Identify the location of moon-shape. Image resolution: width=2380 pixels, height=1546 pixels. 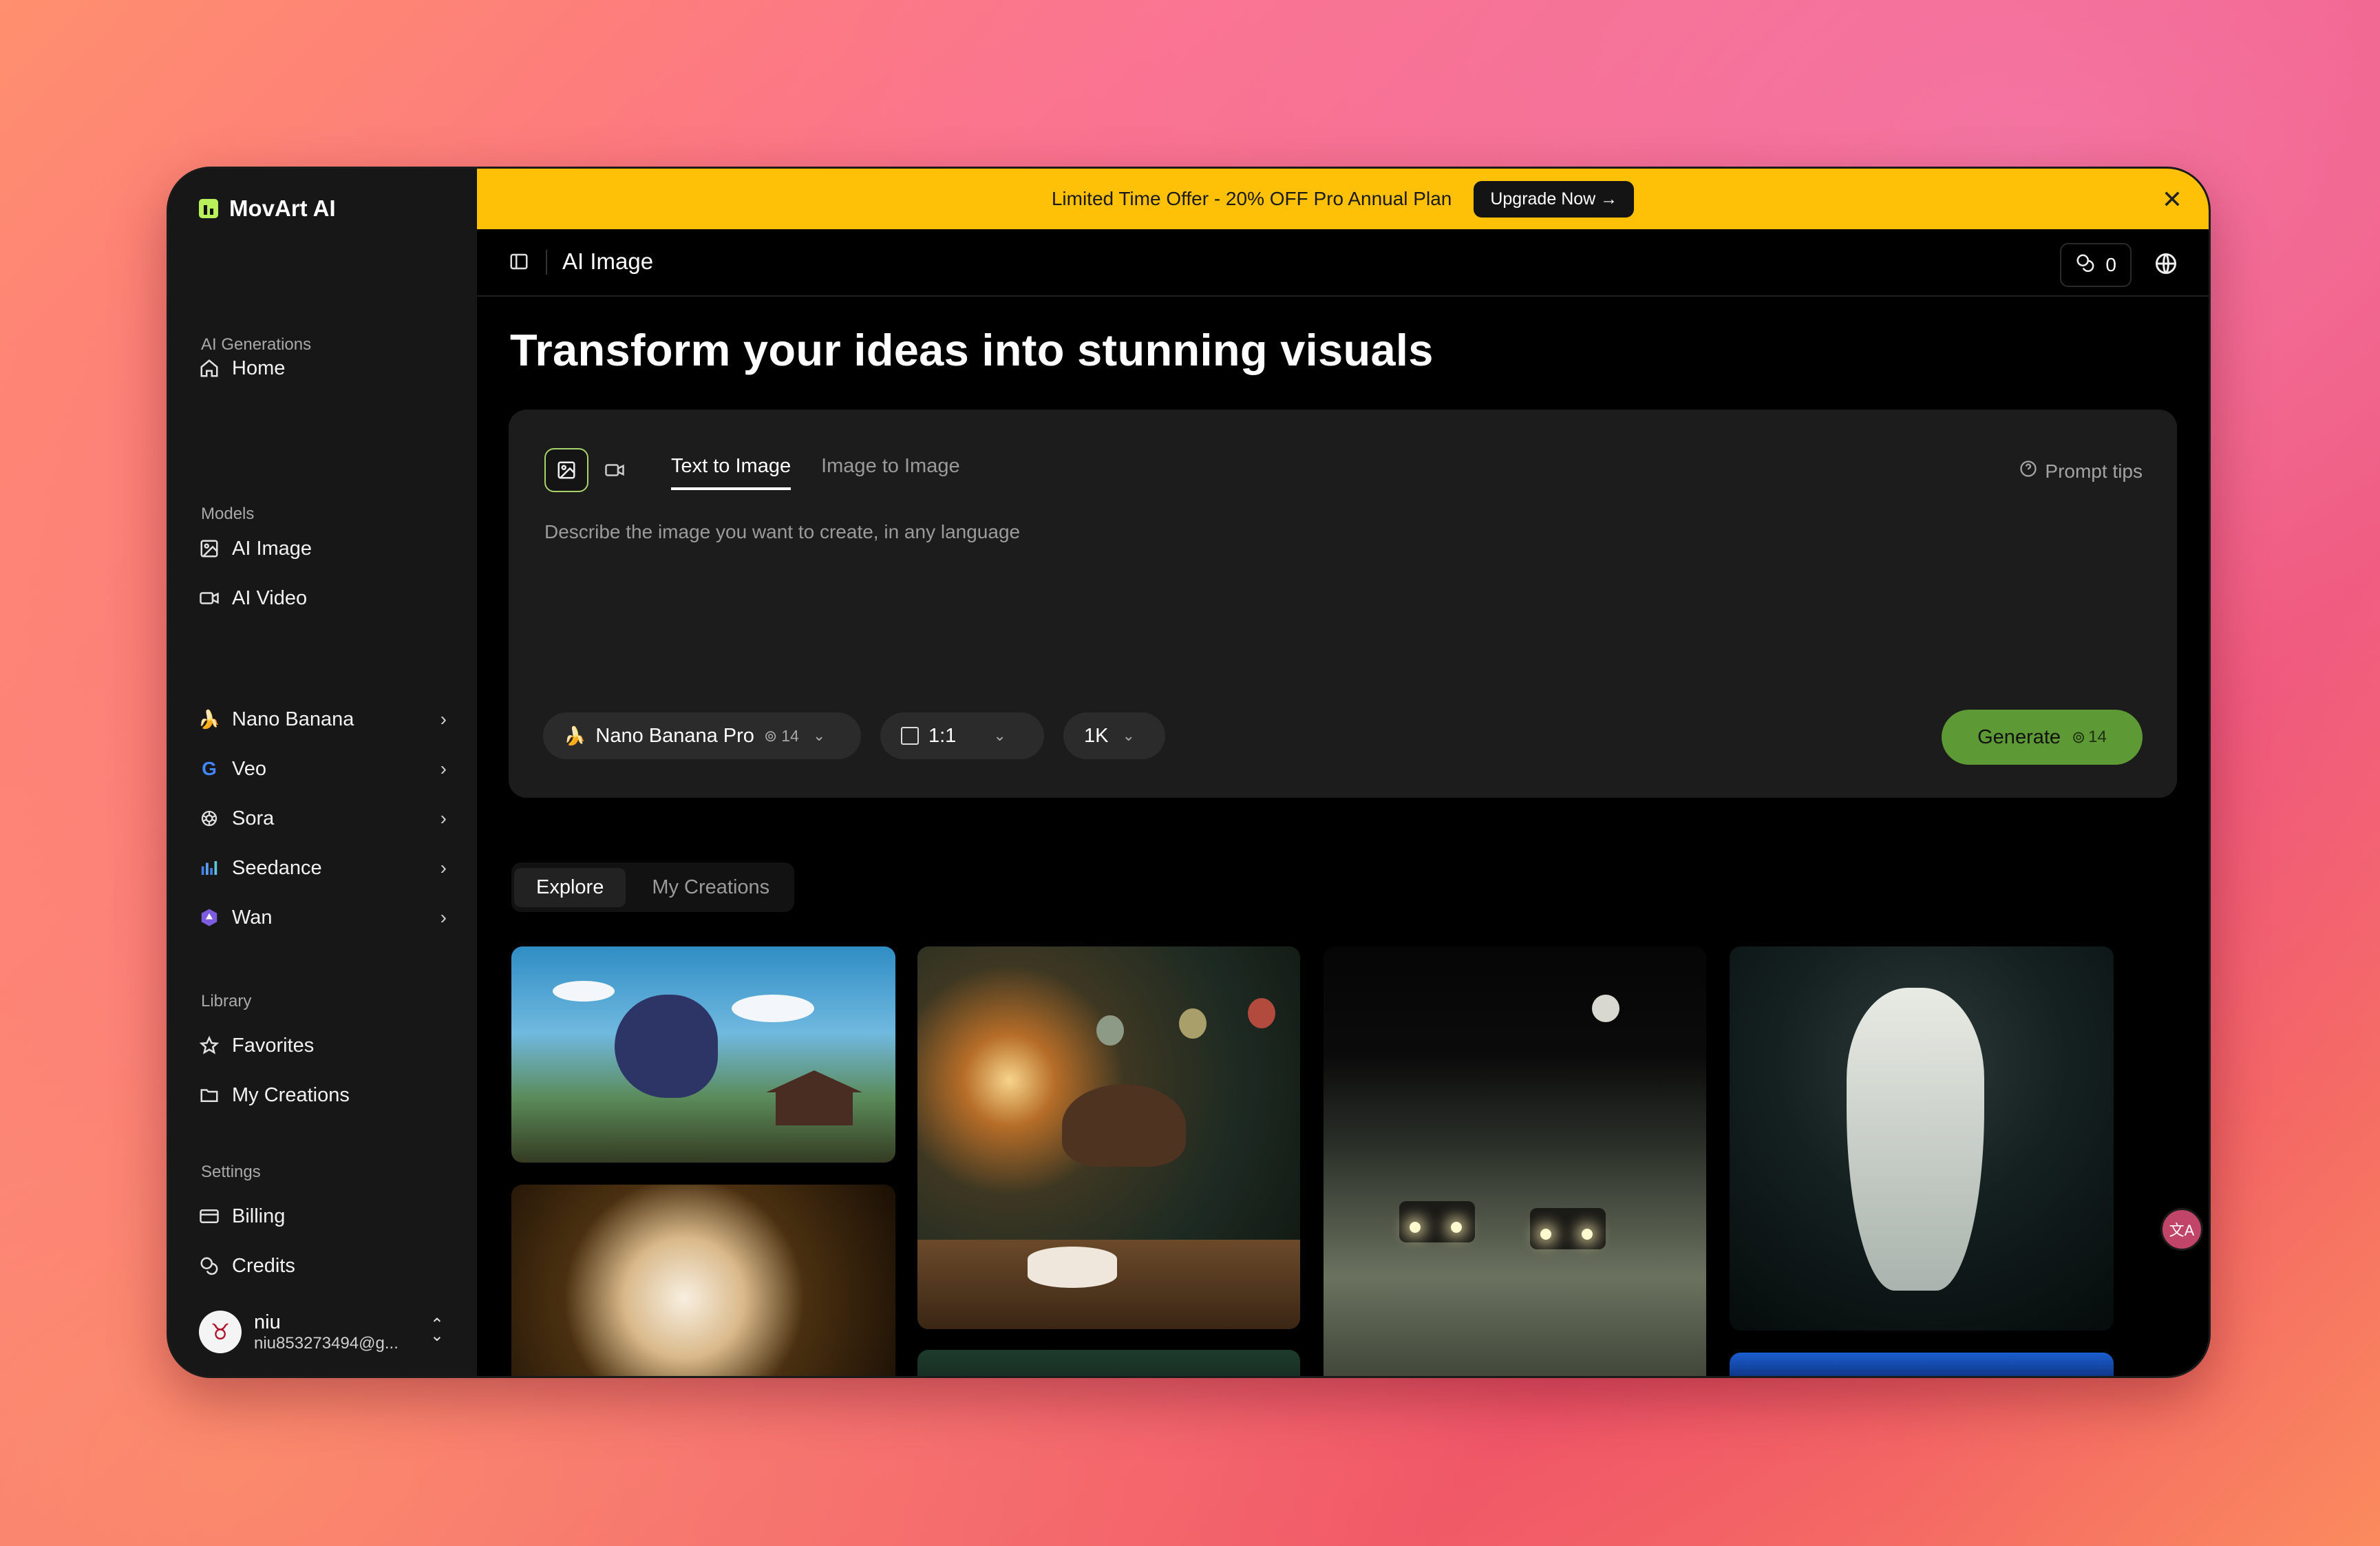
(1605, 1008).